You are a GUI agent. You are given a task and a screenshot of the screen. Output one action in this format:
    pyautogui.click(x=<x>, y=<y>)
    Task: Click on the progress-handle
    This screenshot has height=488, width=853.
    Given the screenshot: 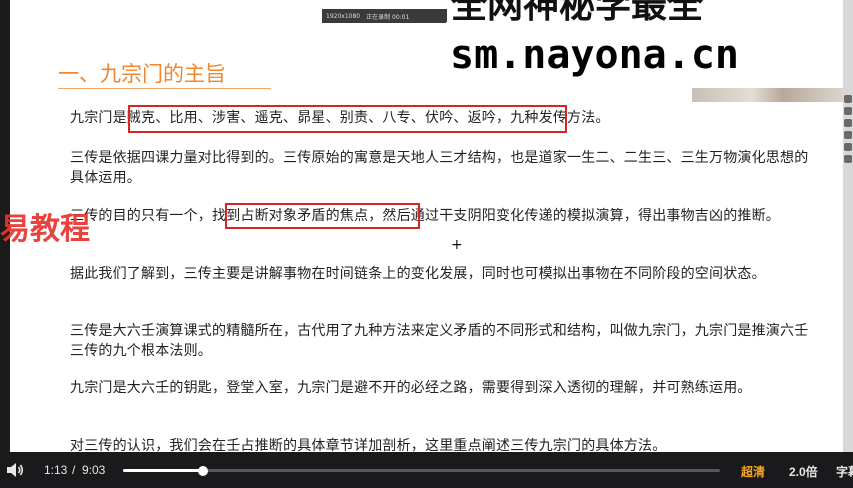 What is the action you would take?
    pyautogui.click(x=202, y=470)
    